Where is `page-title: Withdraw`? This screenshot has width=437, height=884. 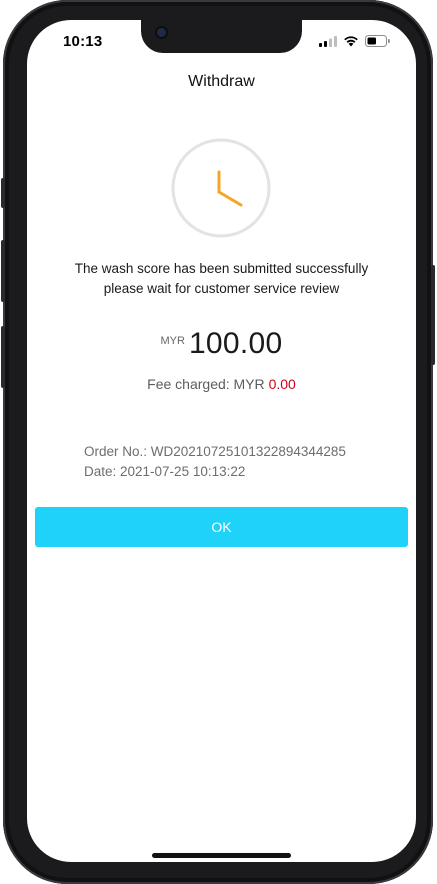
page-title: Withdraw is located at coordinates (221, 81).